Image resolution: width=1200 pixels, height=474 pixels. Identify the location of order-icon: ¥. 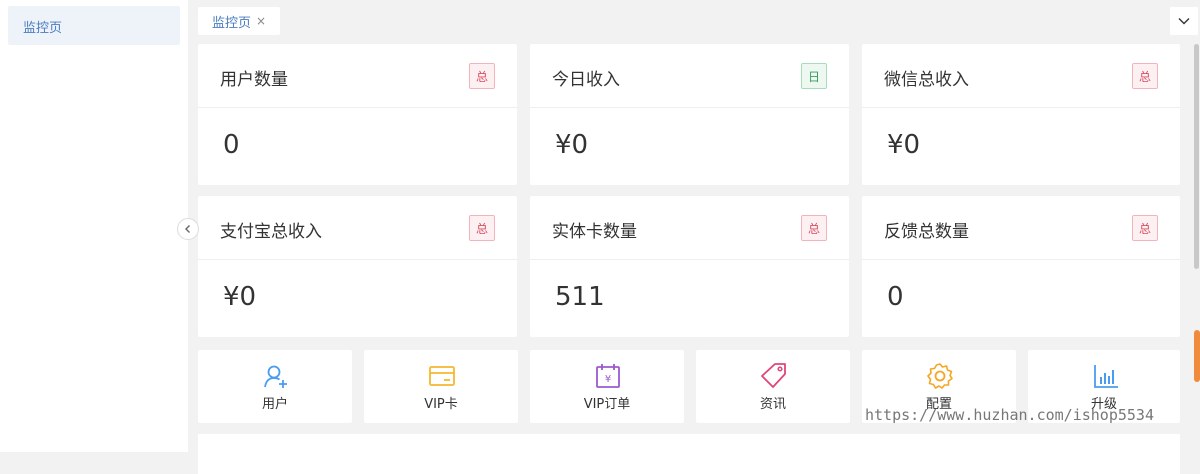
(608, 376).